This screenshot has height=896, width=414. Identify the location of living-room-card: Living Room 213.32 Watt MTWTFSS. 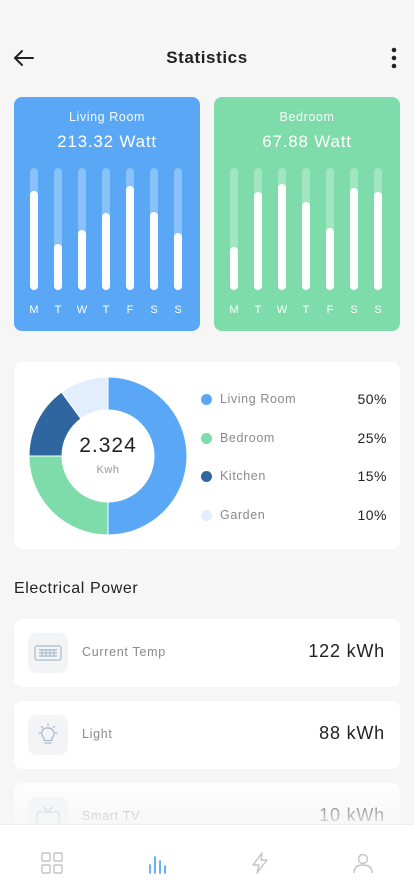
(107, 214).